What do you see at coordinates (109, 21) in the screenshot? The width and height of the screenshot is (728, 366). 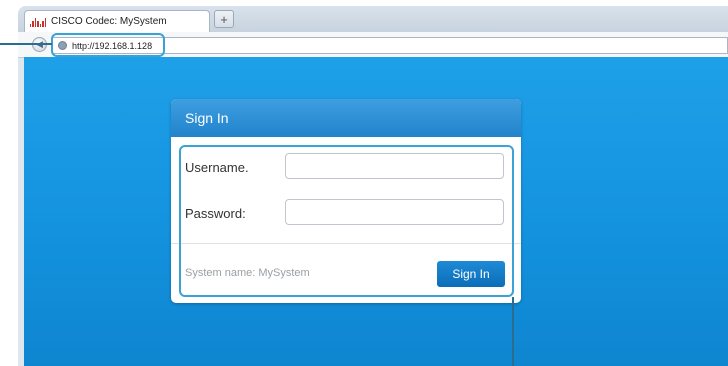 I see `tab-title: CISCO Codec: MySystem` at bounding box center [109, 21].